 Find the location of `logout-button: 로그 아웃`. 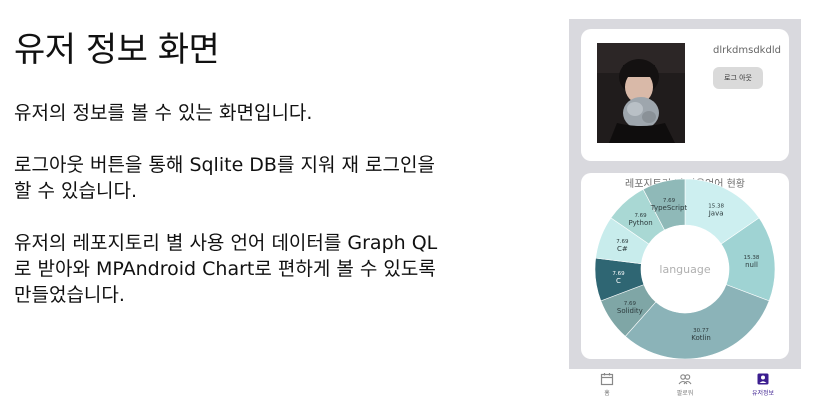

logout-button: 로그 아웃 is located at coordinates (738, 78).